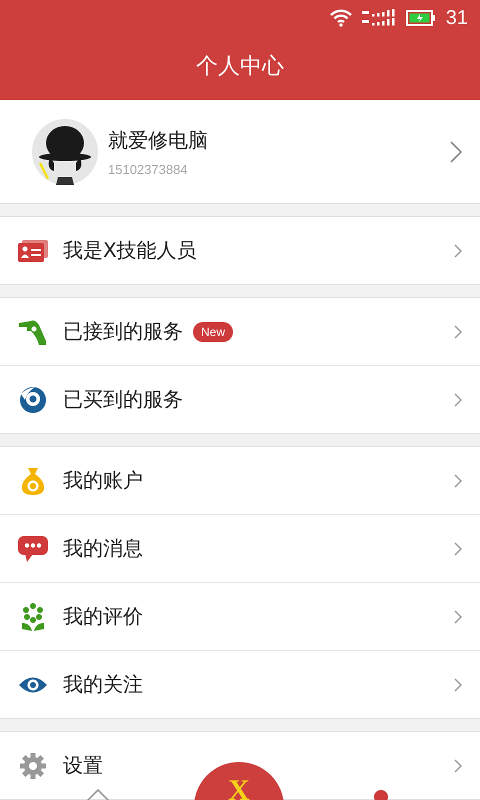 The width and height of the screenshot is (480, 800). Describe the element at coordinates (98, 794) in the screenshot. I see `home-icon` at that location.